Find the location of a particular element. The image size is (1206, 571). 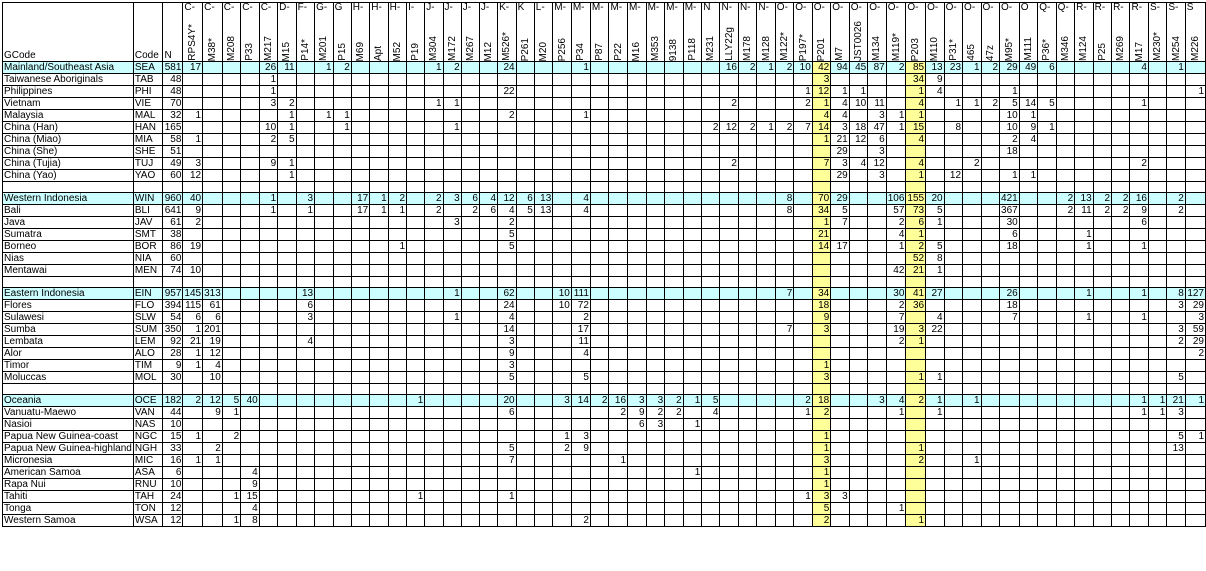

count-cell: 4 is located at coordinates (507, 317).